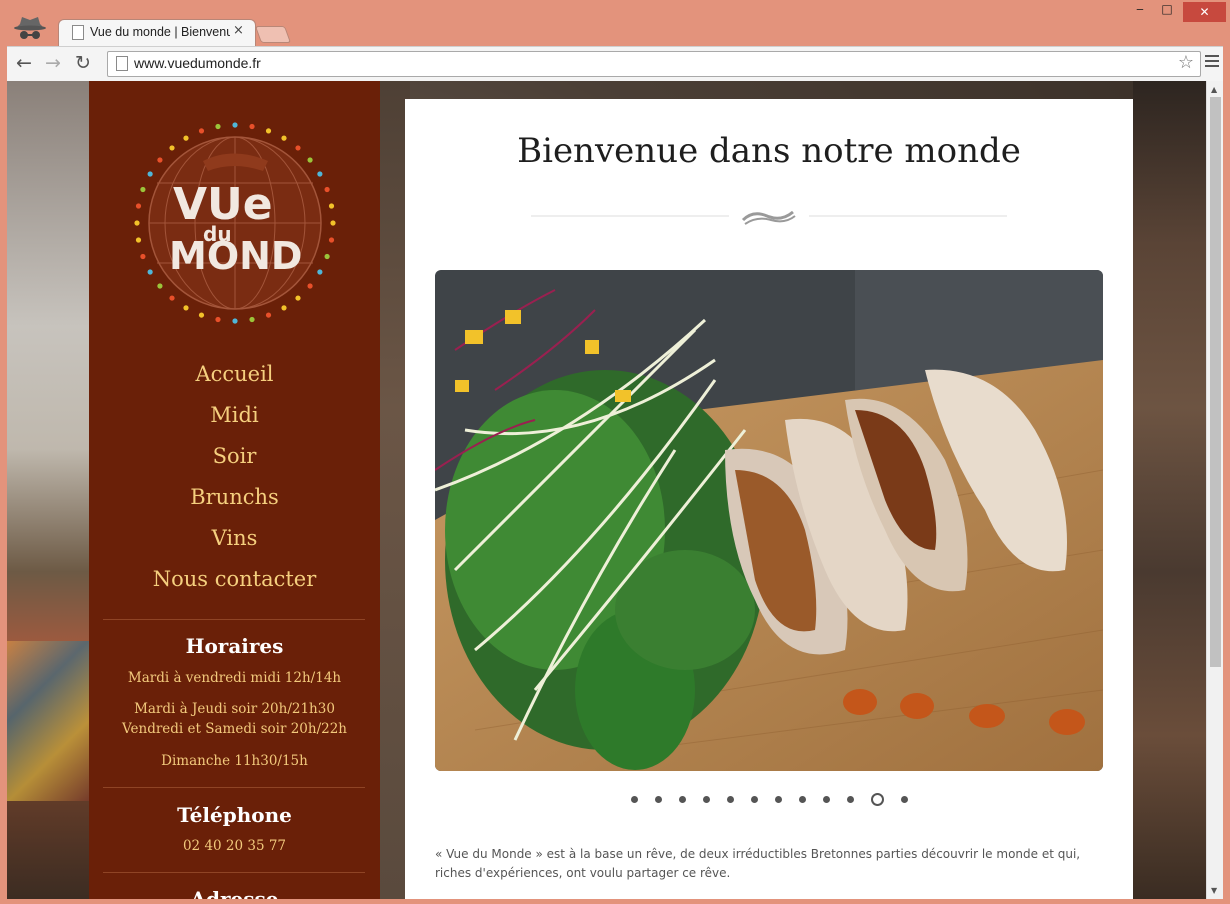  I want to click on nav-link-brunchs: Brunchs, so click(234, 502).